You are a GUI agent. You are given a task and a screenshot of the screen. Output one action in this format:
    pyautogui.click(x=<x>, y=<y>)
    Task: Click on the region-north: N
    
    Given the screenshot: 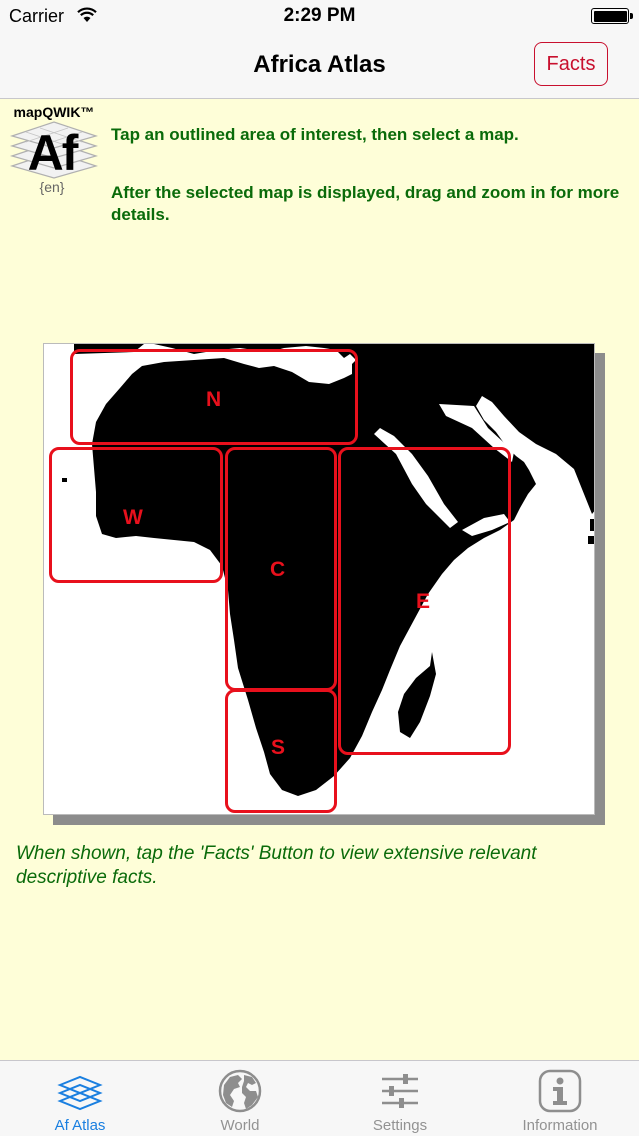 What is the action you would take?
    pyautogui.click(x=214, y=397)
    